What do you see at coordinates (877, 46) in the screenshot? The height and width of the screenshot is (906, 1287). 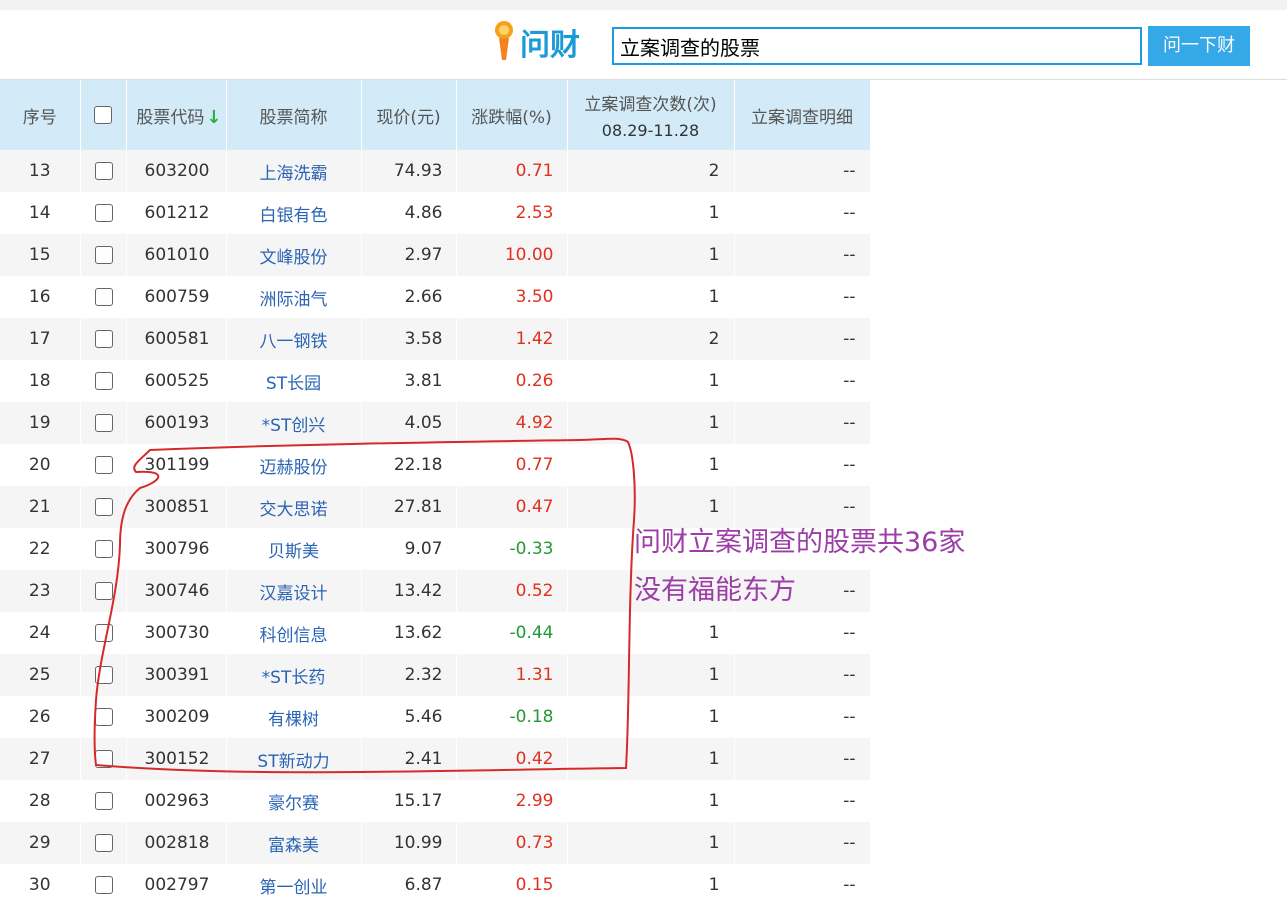 I see `search-input` at bounding box center [877, 46].